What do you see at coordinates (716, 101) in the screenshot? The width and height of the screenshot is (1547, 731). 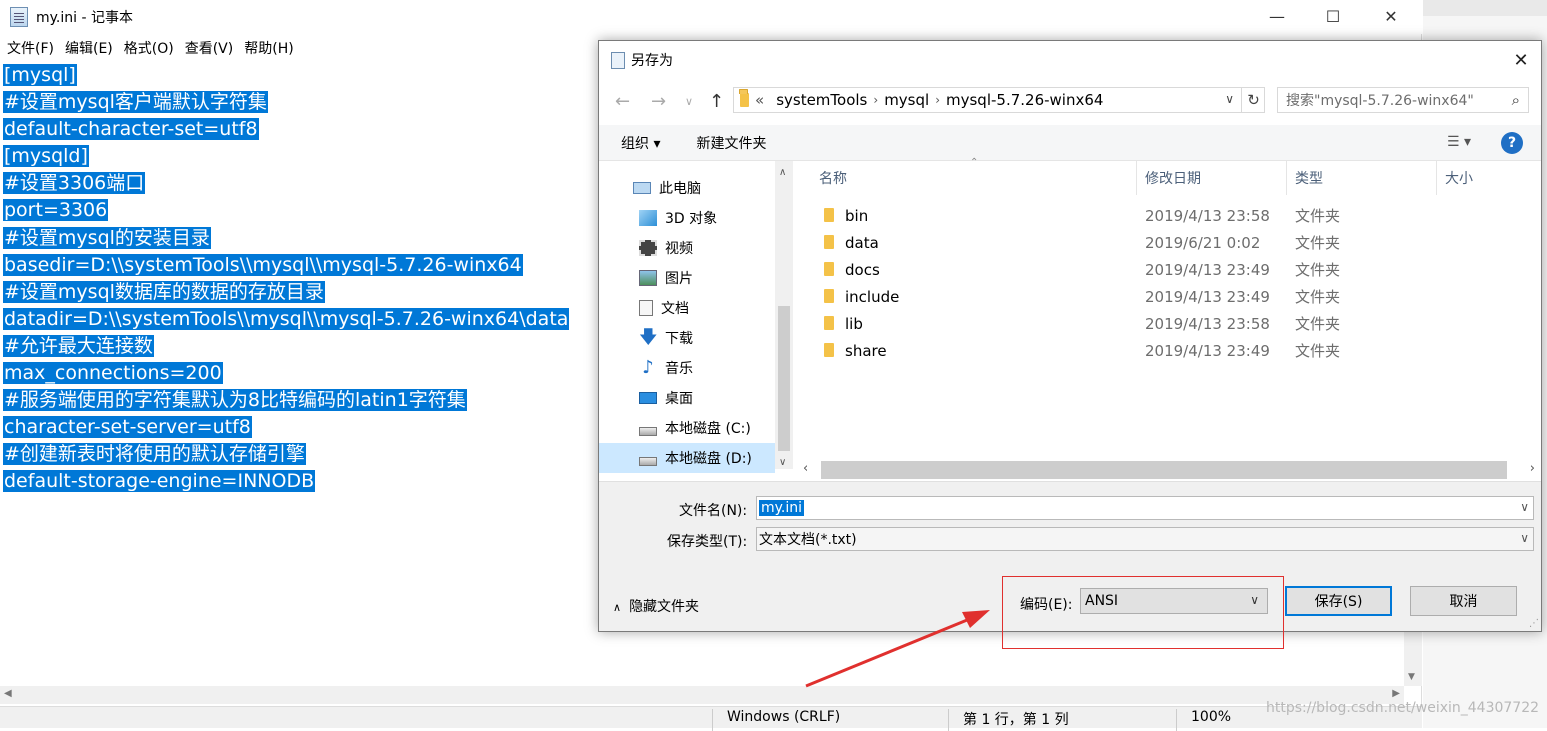 I see `up-arrow-icon: ↑` at bounding box center [716, 101].